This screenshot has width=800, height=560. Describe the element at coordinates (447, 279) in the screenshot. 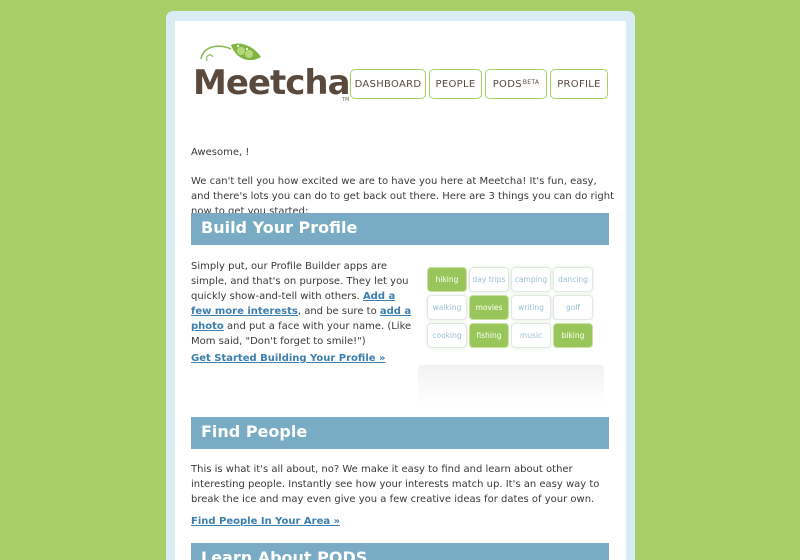

I see `interest-tile: hiking` at that location.